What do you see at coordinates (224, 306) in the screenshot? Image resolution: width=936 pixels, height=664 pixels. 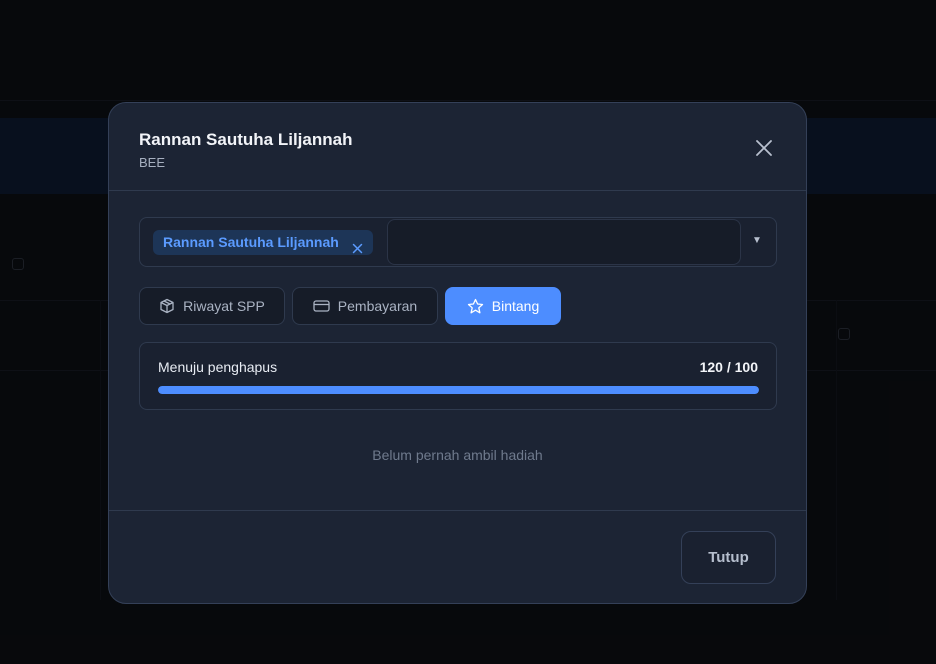 I see `tab-label: Riwayat SPP` at bounding box center [224, 306].